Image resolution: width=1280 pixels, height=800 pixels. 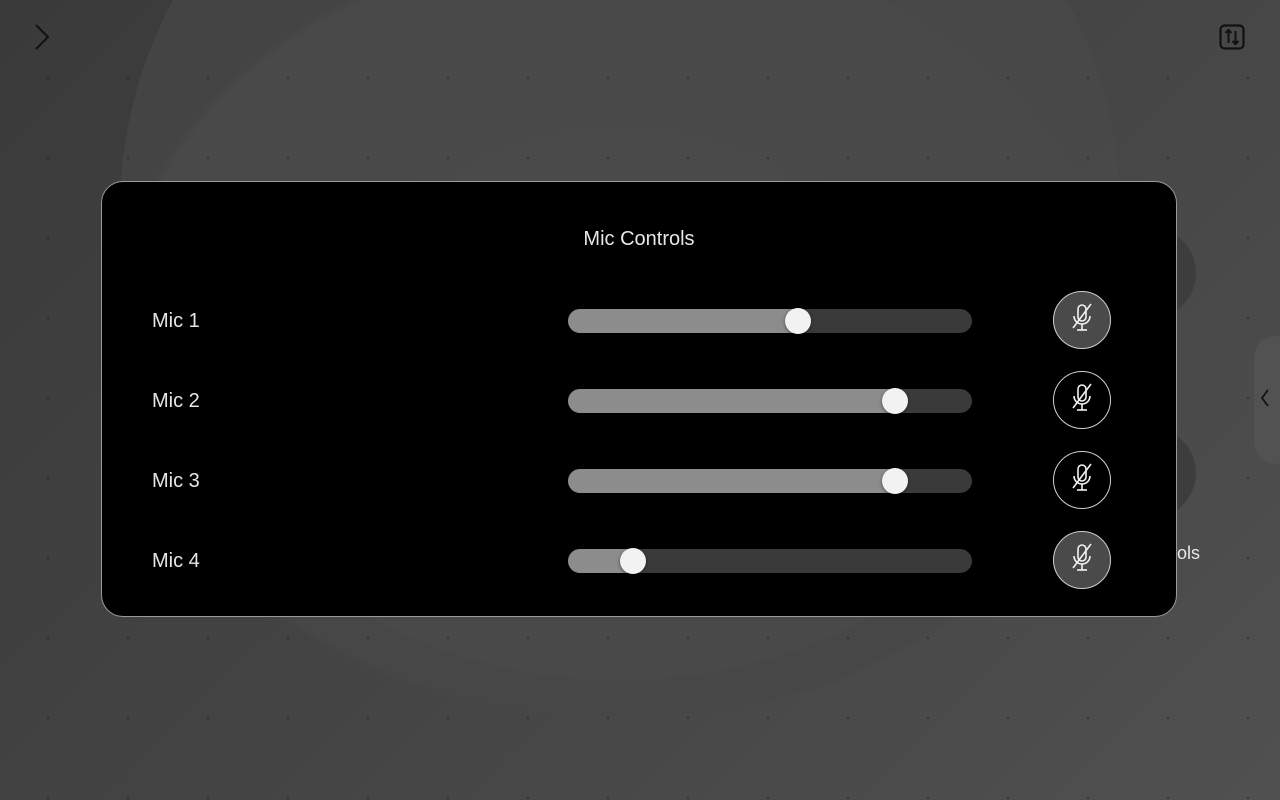 What do you see at coordinates (176, 401) in the screenshot?
I see `mic-label: Mic 2` at bounding box center [176, 401].